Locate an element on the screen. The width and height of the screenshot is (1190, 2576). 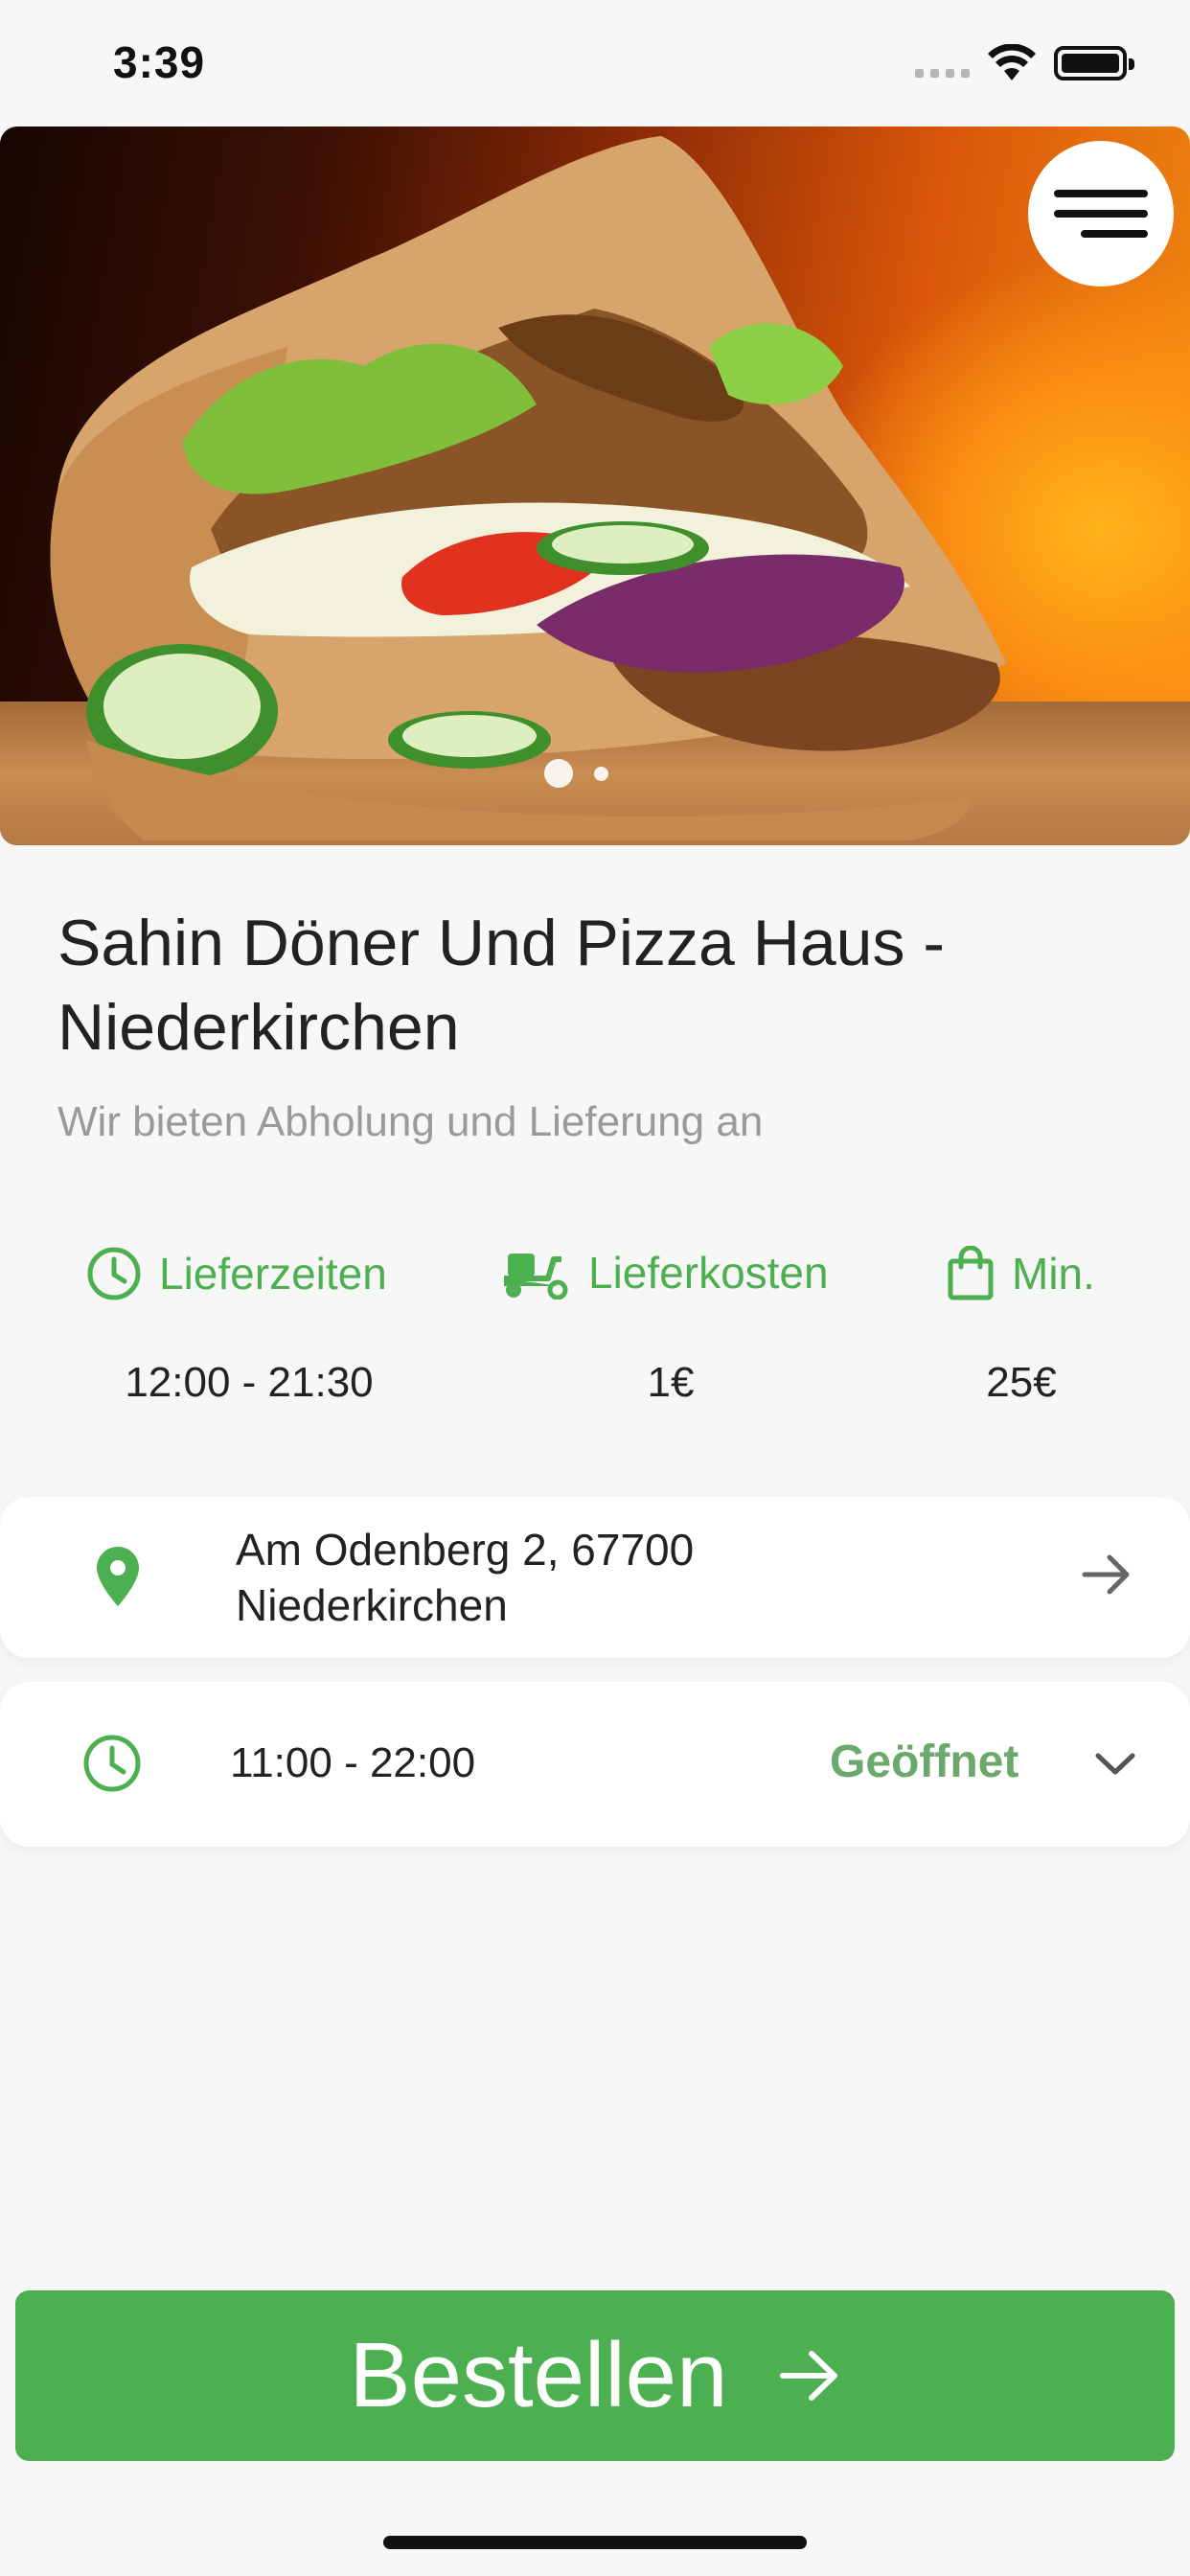
order-button: Bestellen is located at coordinates (595, 2375).